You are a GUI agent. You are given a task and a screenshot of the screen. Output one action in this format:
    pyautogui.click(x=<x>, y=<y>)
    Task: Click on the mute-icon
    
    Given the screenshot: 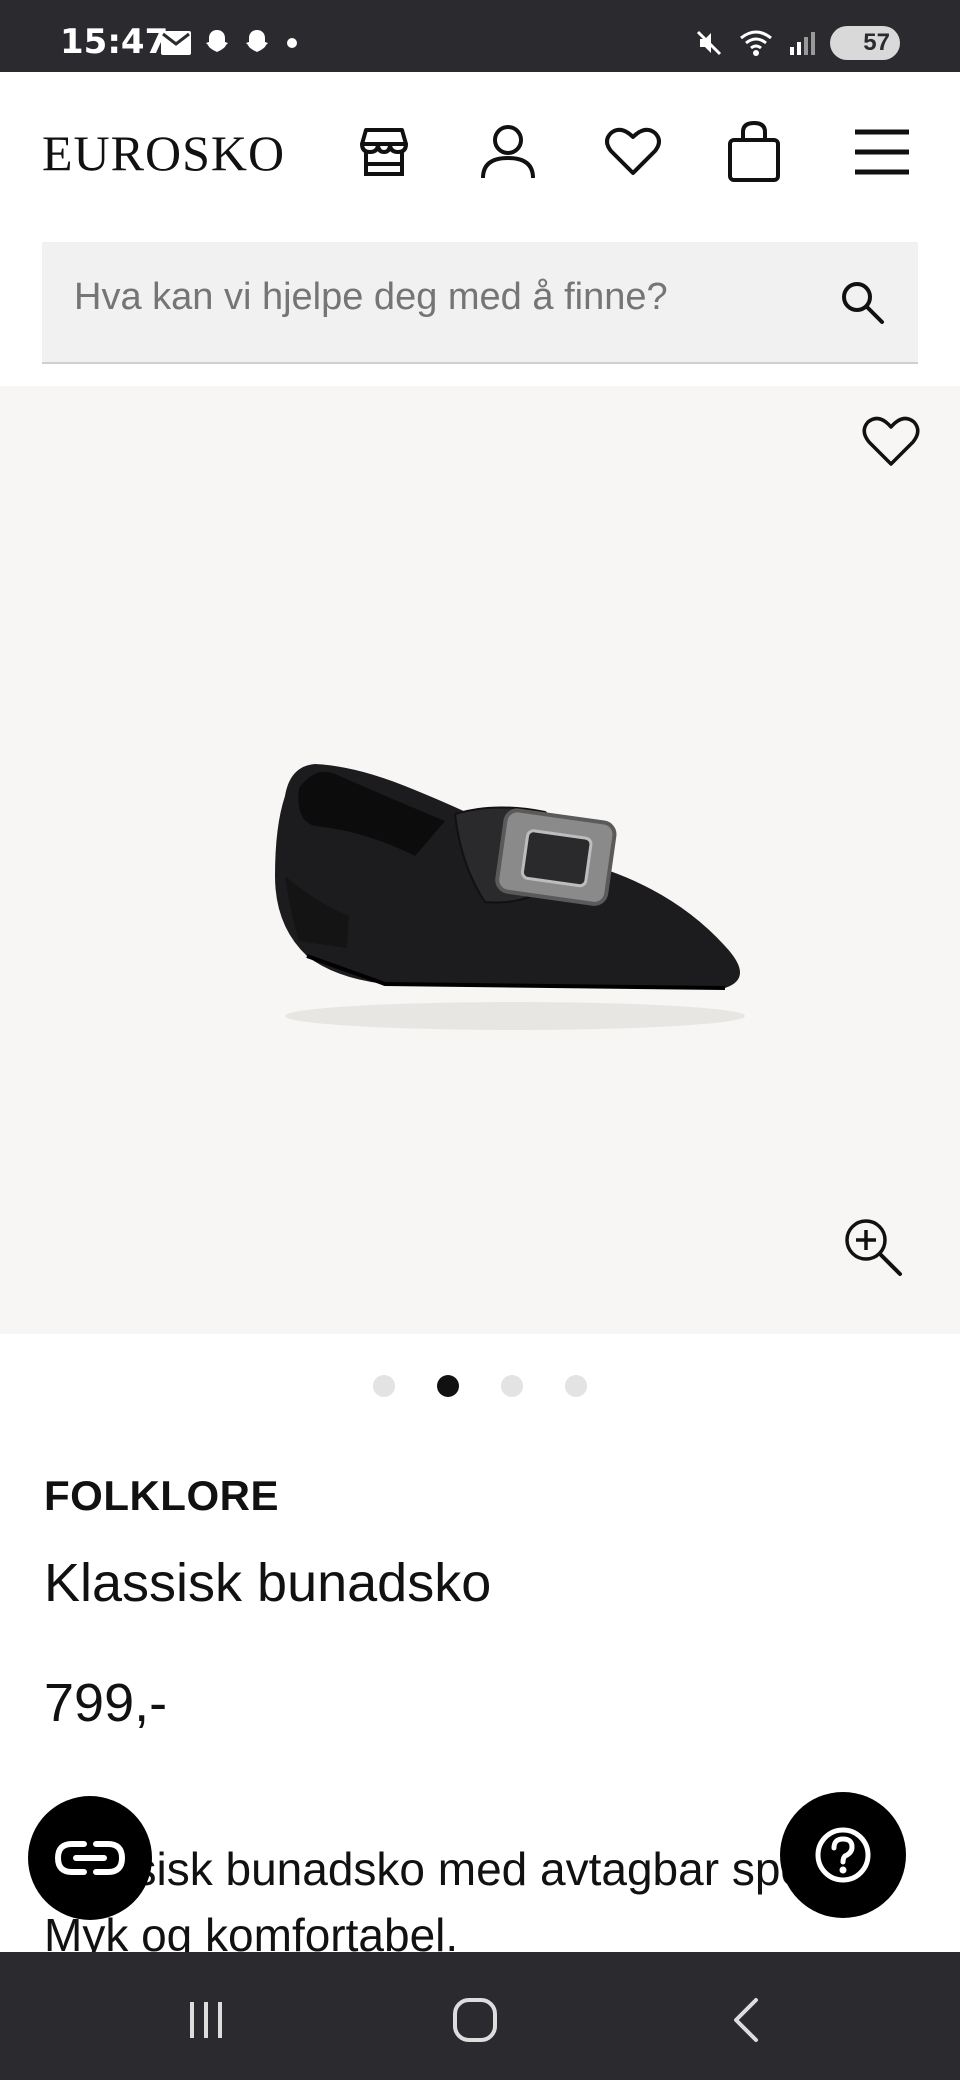 What is the action you would take?
    pyautogui.click(x=709, y=43)
    